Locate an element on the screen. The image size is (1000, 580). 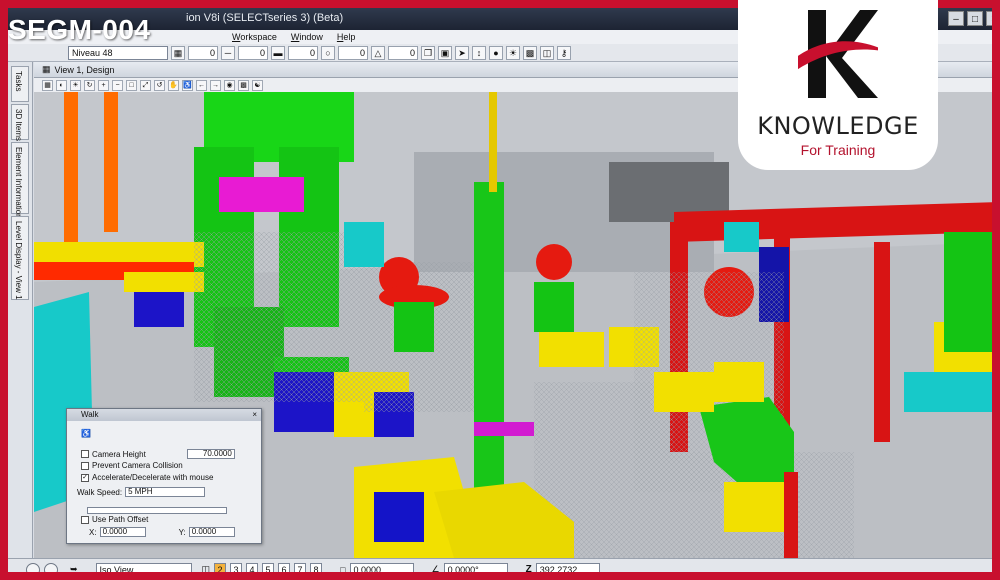
view-windows-icon: ◫ is located at coordinates (206, 569).